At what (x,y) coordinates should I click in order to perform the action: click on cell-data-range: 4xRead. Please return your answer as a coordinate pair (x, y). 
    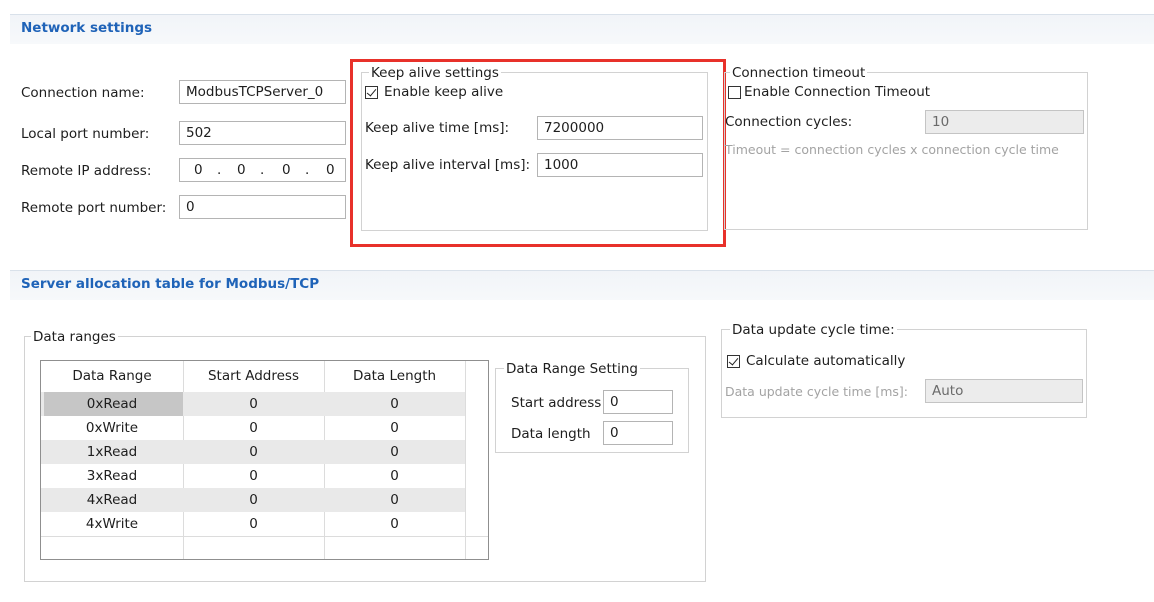
    Looking at the image, I should click on (112, 500).